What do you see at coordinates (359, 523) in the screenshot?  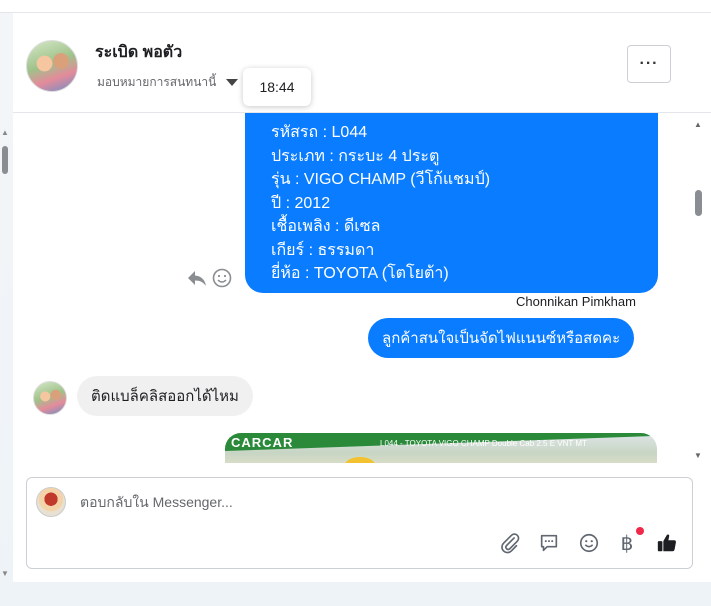 I see `composer-box` at bounding box center [359, 523].